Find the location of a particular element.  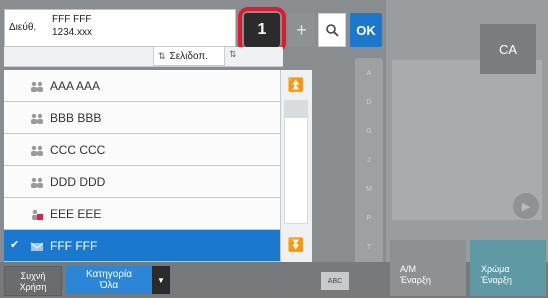

frequent-label-1: Συχνή is located at coordinates (33, 276).